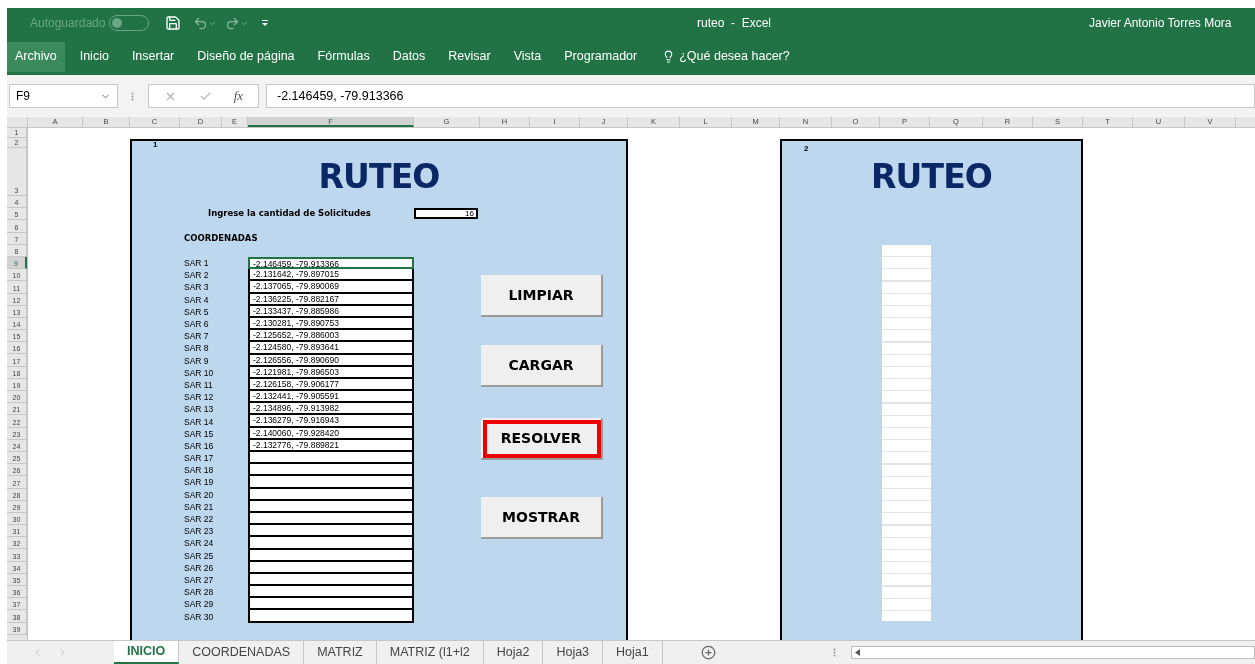 The width and height of the screenshot is (1255, 664). What do you see at coordinates (68, 23) in the screenshot?
I see `autosave-label: Autoguardado` at bounding box center [68, 23].